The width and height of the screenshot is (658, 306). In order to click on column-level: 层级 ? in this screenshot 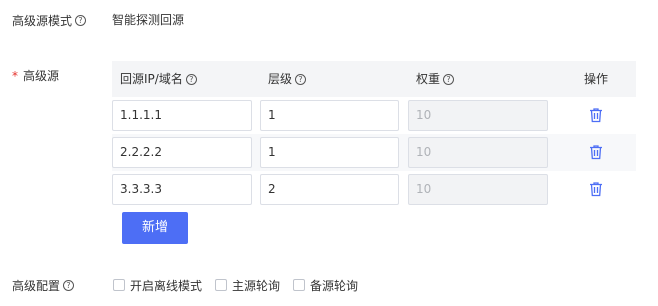, I will do `click(287, 79)`.